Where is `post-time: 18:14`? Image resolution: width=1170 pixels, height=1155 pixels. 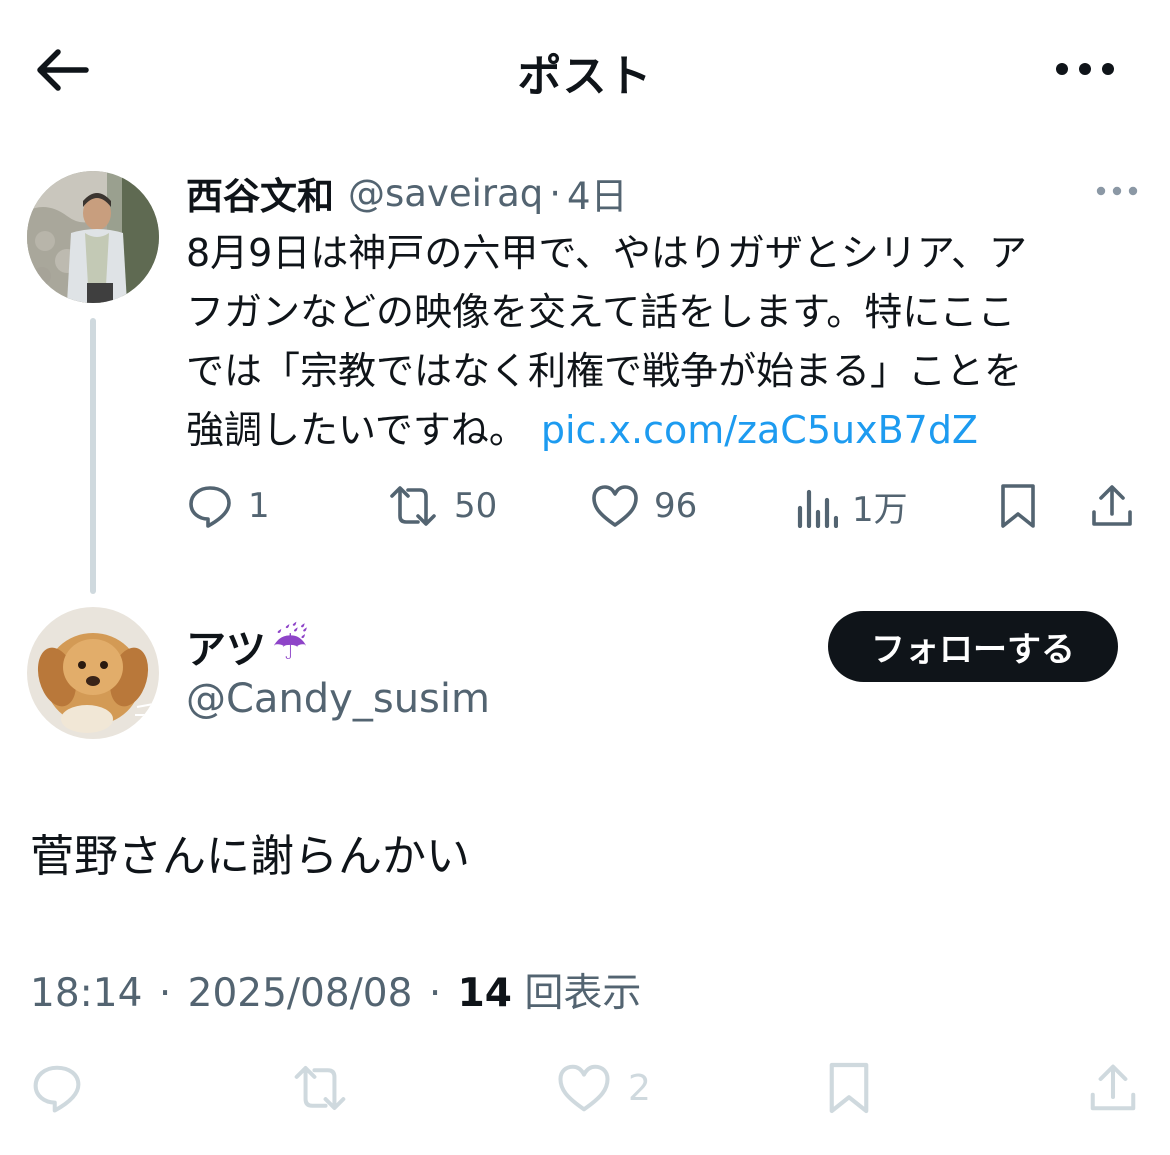
post-time: 18:14 is located at coordinates (86, 993).